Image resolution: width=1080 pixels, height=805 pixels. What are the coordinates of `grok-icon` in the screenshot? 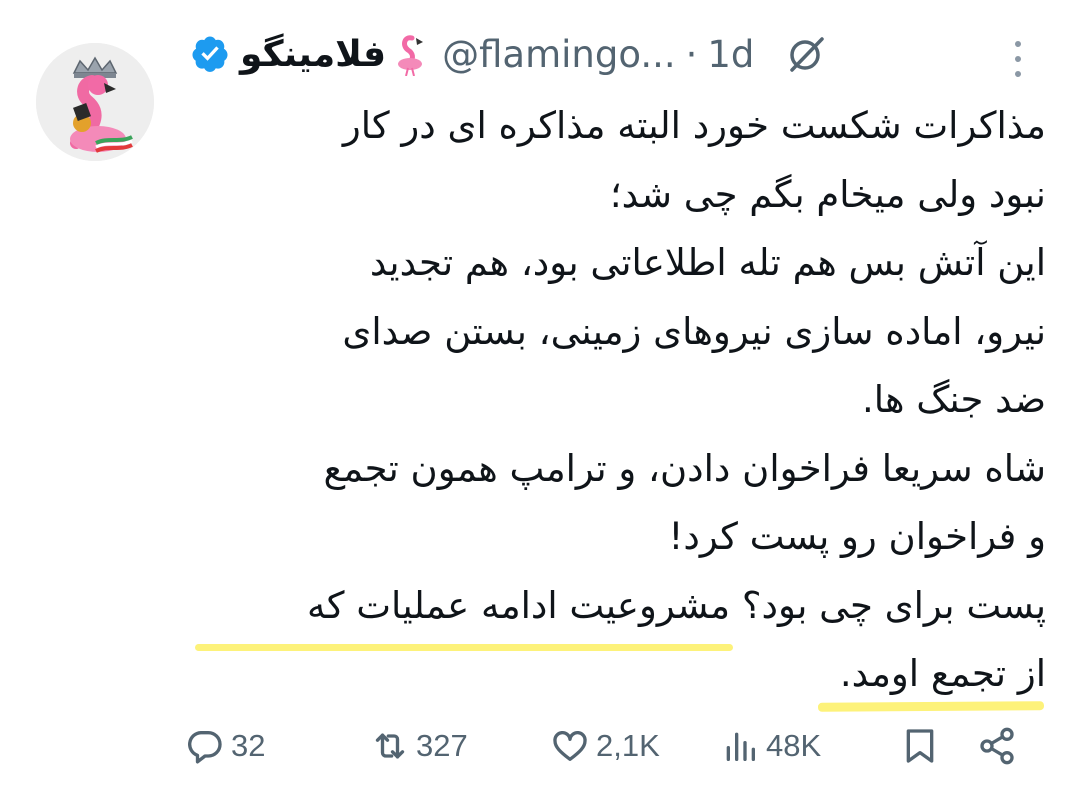 It's located at (806, 54).